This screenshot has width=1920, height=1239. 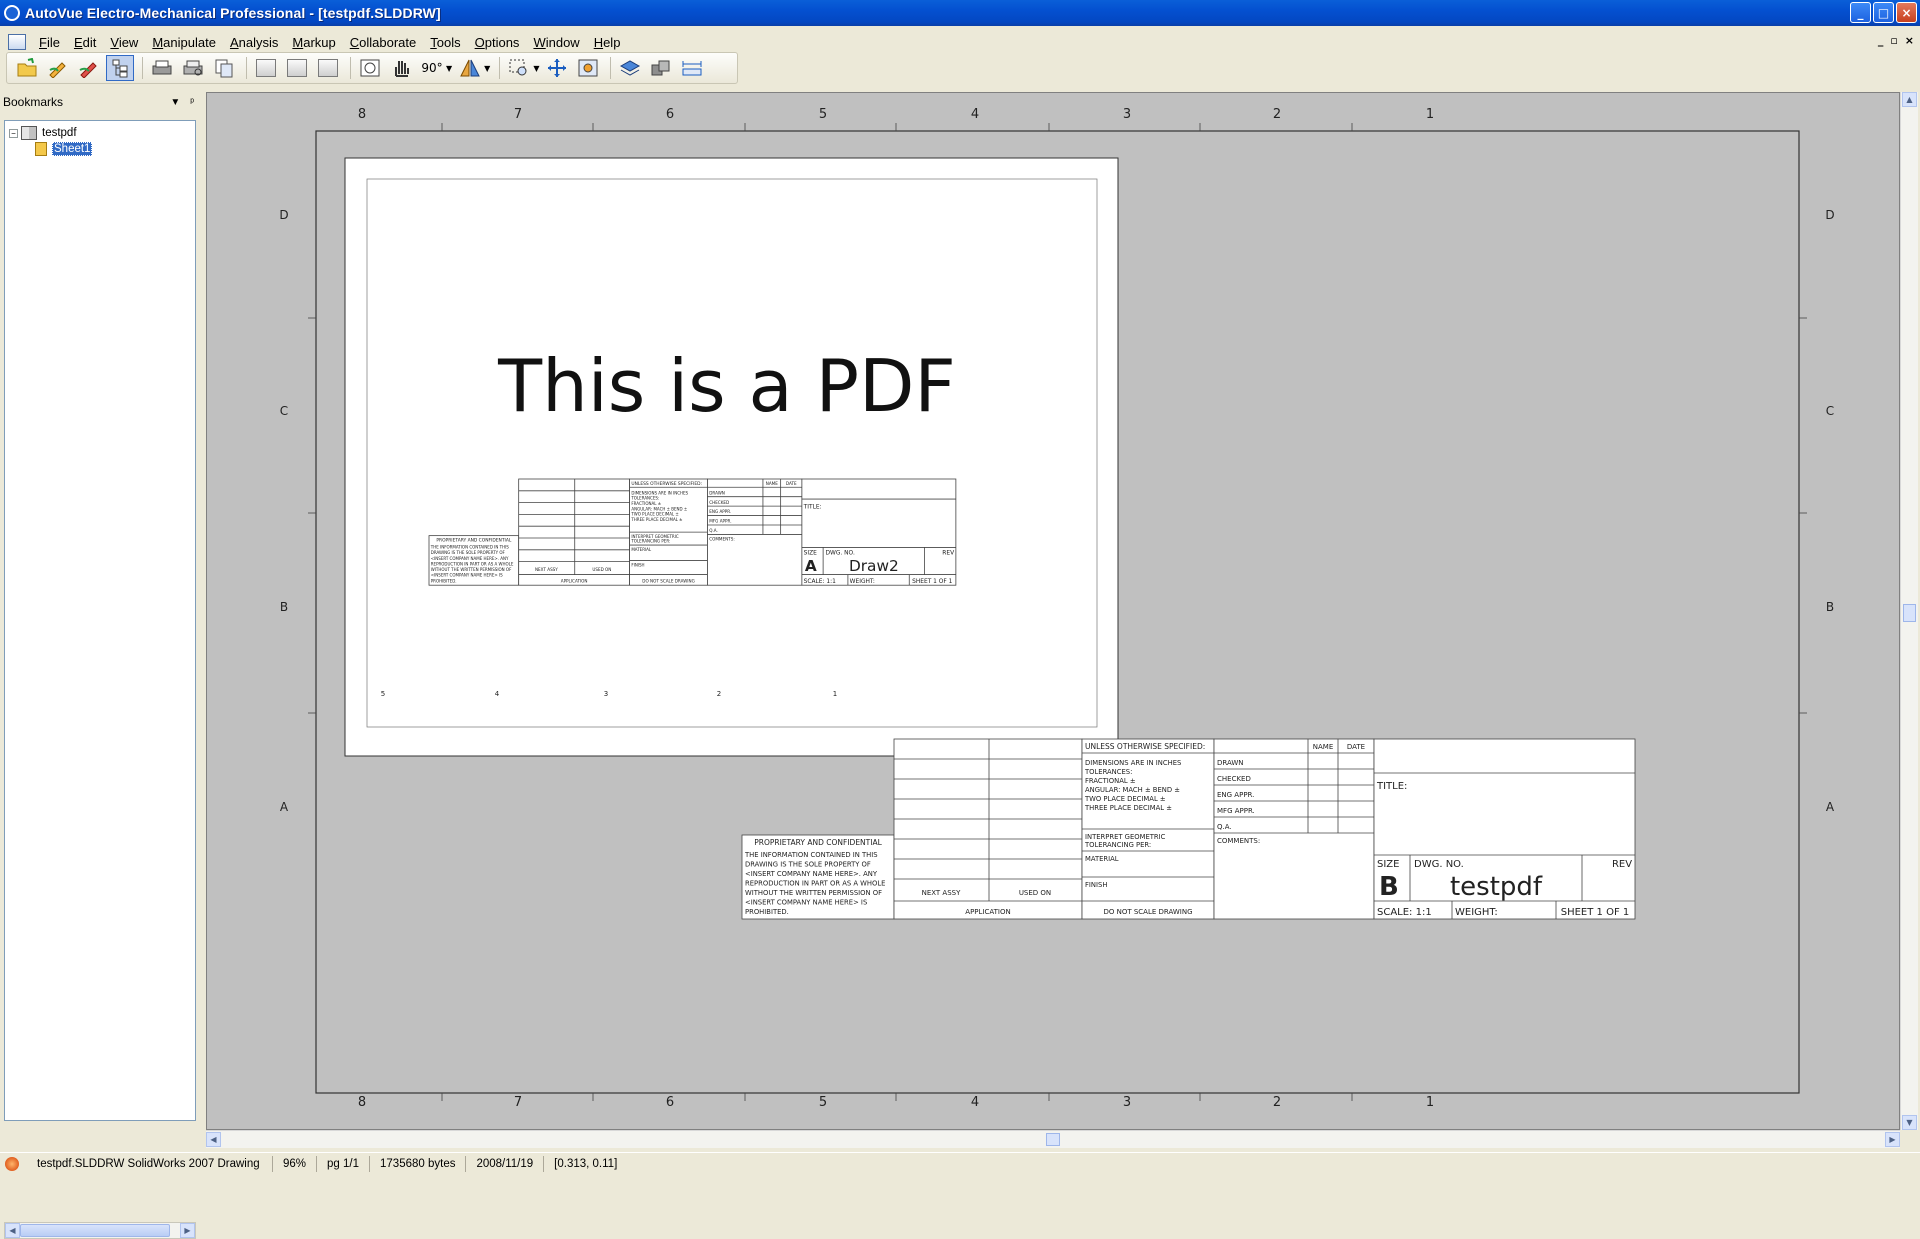 What do you see at coordinates (607, 42) in the screenshot?
I see `menu-help: Help` at bounding box center [607, 42].